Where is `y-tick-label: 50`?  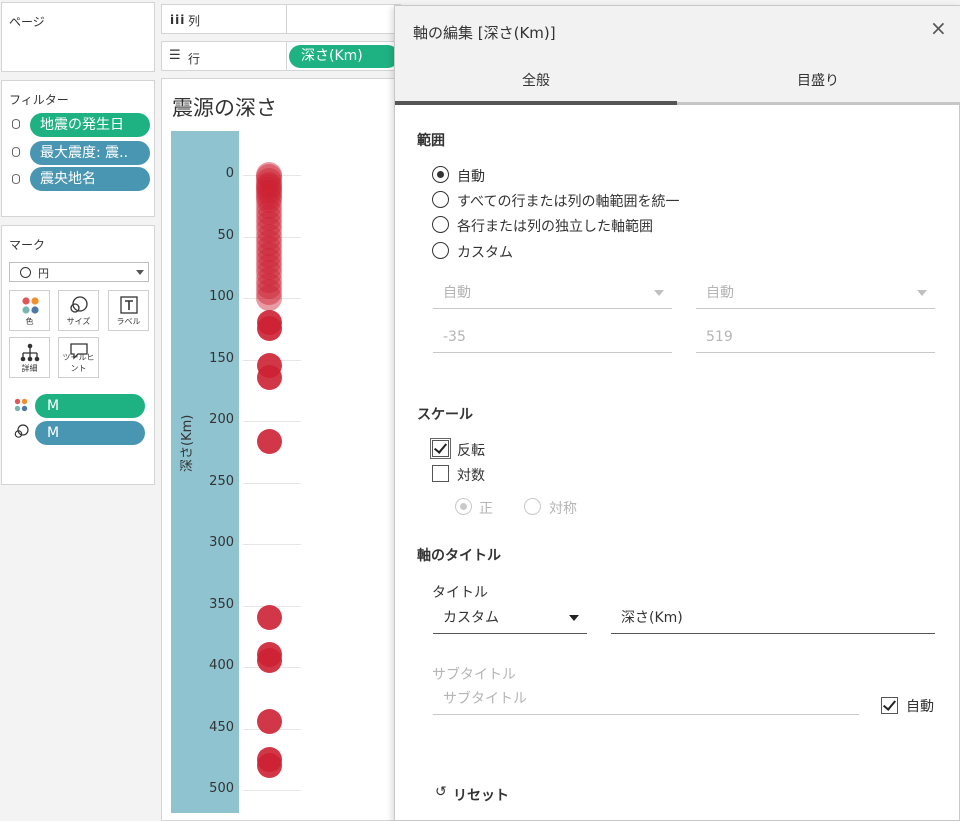 y-tick-label: 50 is located at coordinates (225, 235).